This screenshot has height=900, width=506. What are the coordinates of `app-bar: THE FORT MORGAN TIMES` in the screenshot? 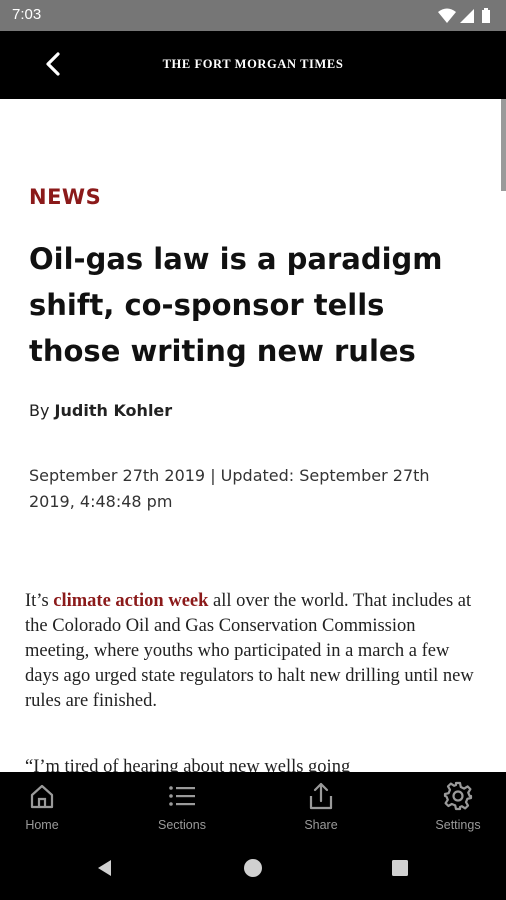 It's located at (253, 65).